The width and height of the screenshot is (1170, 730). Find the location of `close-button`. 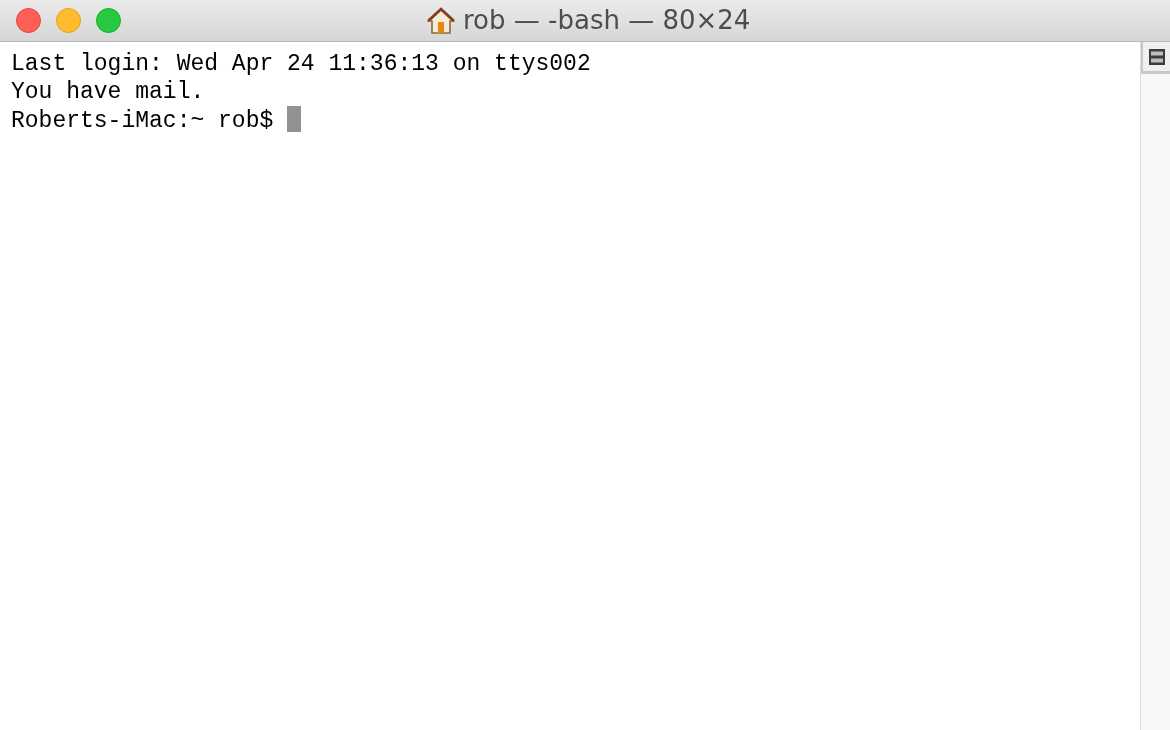

close-button is located at coordinates (28, 20).